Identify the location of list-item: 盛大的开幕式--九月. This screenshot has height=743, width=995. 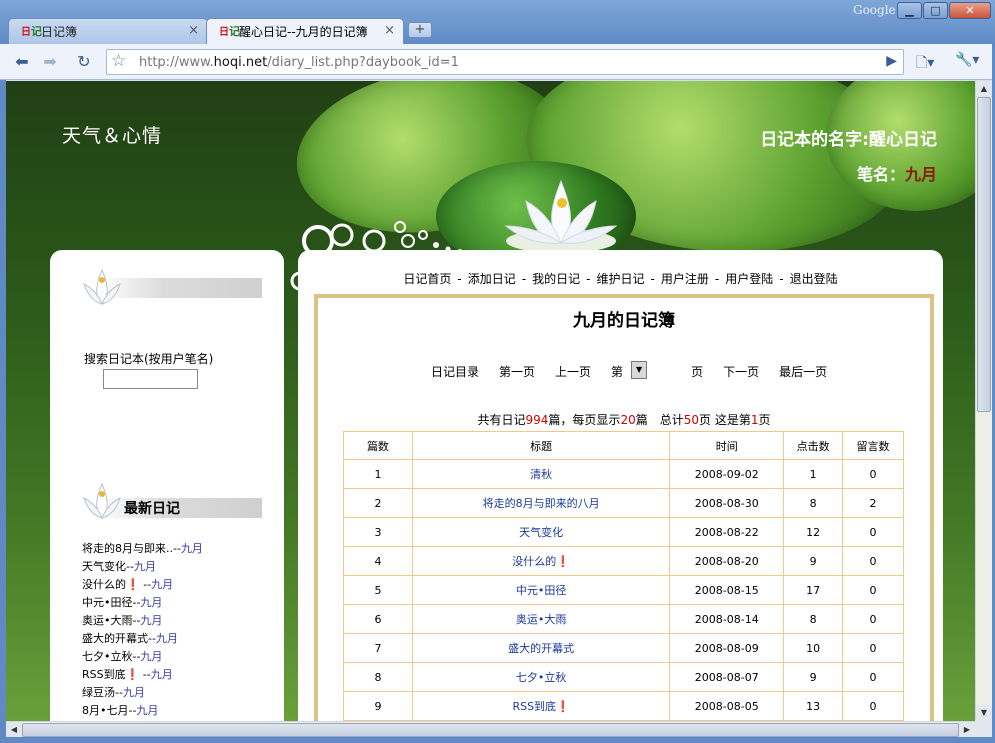
(142, 639).